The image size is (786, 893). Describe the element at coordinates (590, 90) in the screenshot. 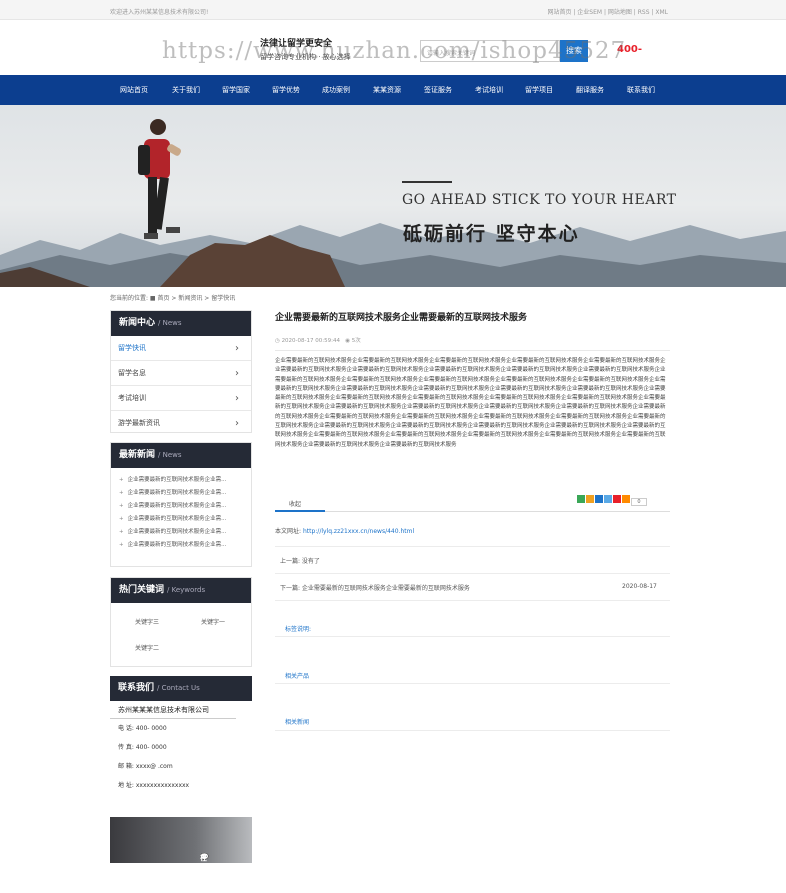

I see `nav-item-translation: 翻译服务` at that location.